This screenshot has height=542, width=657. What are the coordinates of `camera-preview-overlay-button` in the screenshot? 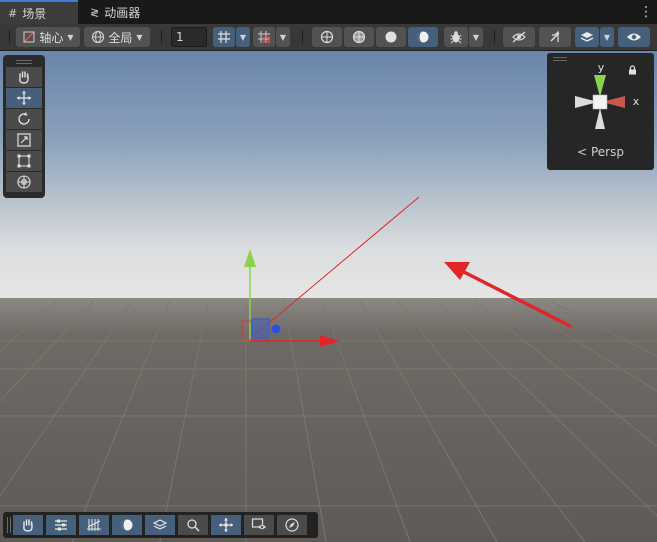 It's located at (259, 525).